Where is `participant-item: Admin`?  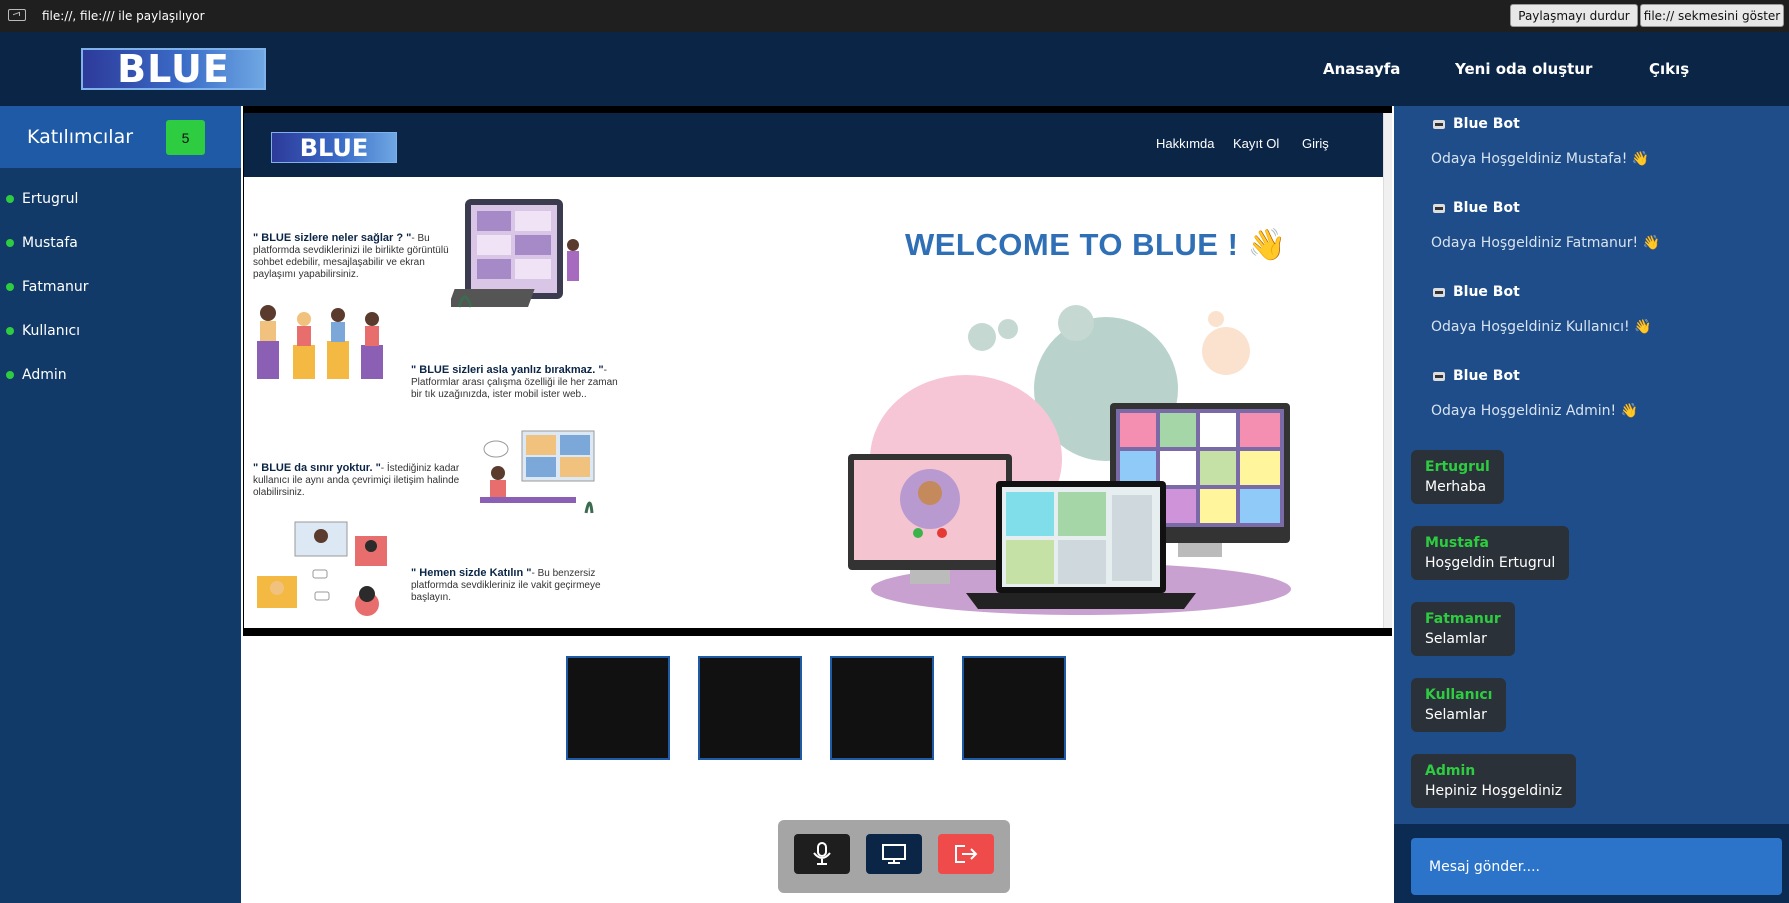
participant-item: Admin is located at coordinates (36, 375).